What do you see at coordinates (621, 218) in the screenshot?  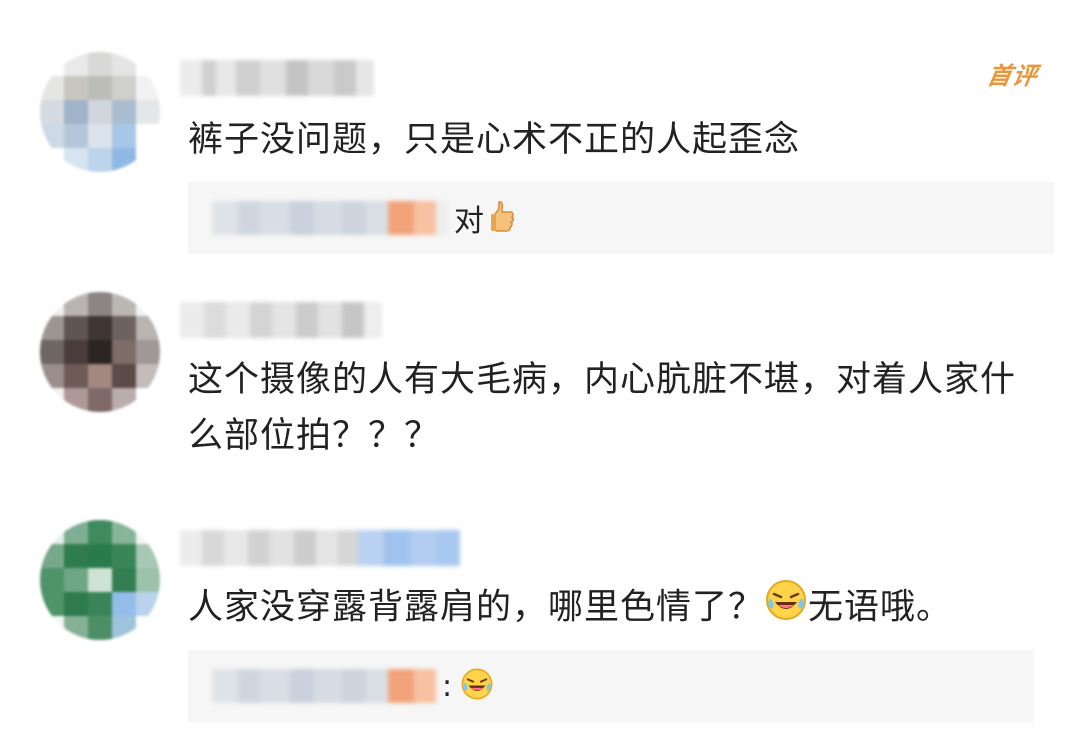 I see `reply-preview: 对` at bounding box center [621, 218].